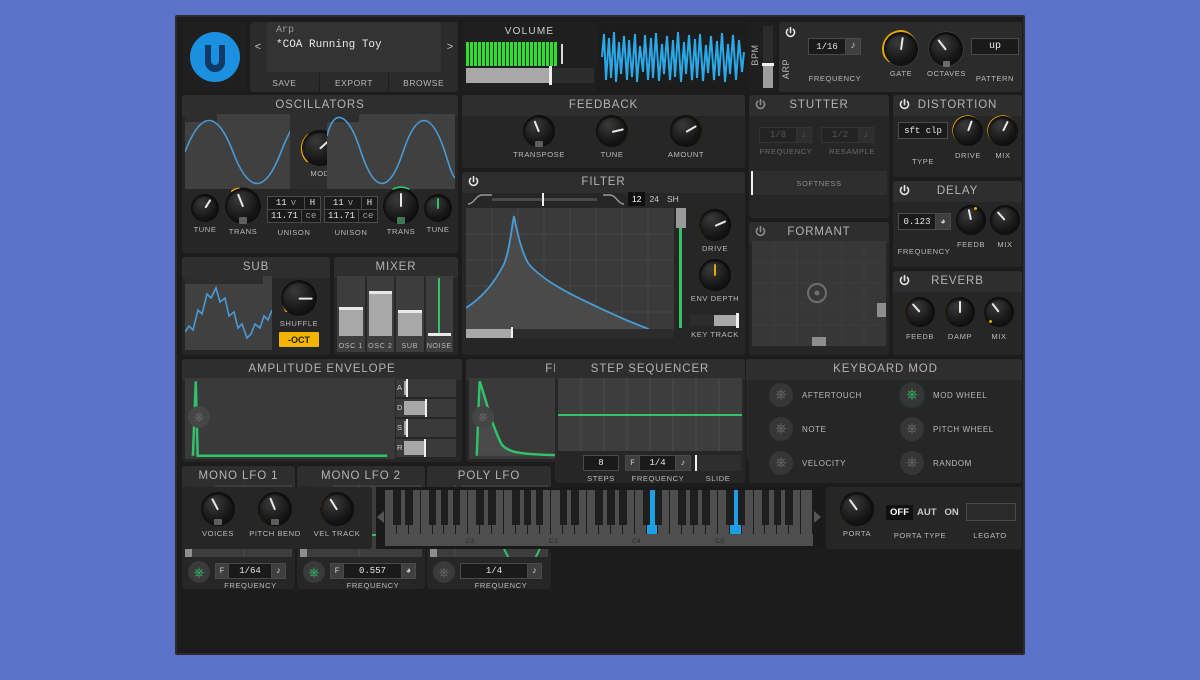 Image resolution: width=1200 pixels, height=680 pixels. Describe the element at coordinates (960, 319) in the screenshot. I see `reverb-damp-knob: DAMP` at that location.